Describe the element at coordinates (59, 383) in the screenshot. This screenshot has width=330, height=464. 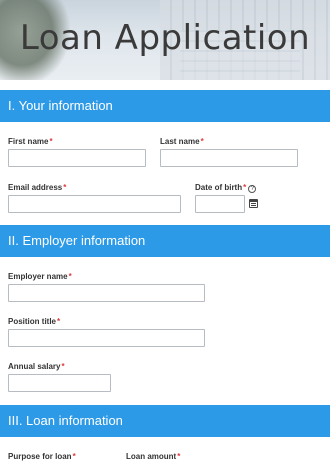
I see `annual-salary-input` at that location.